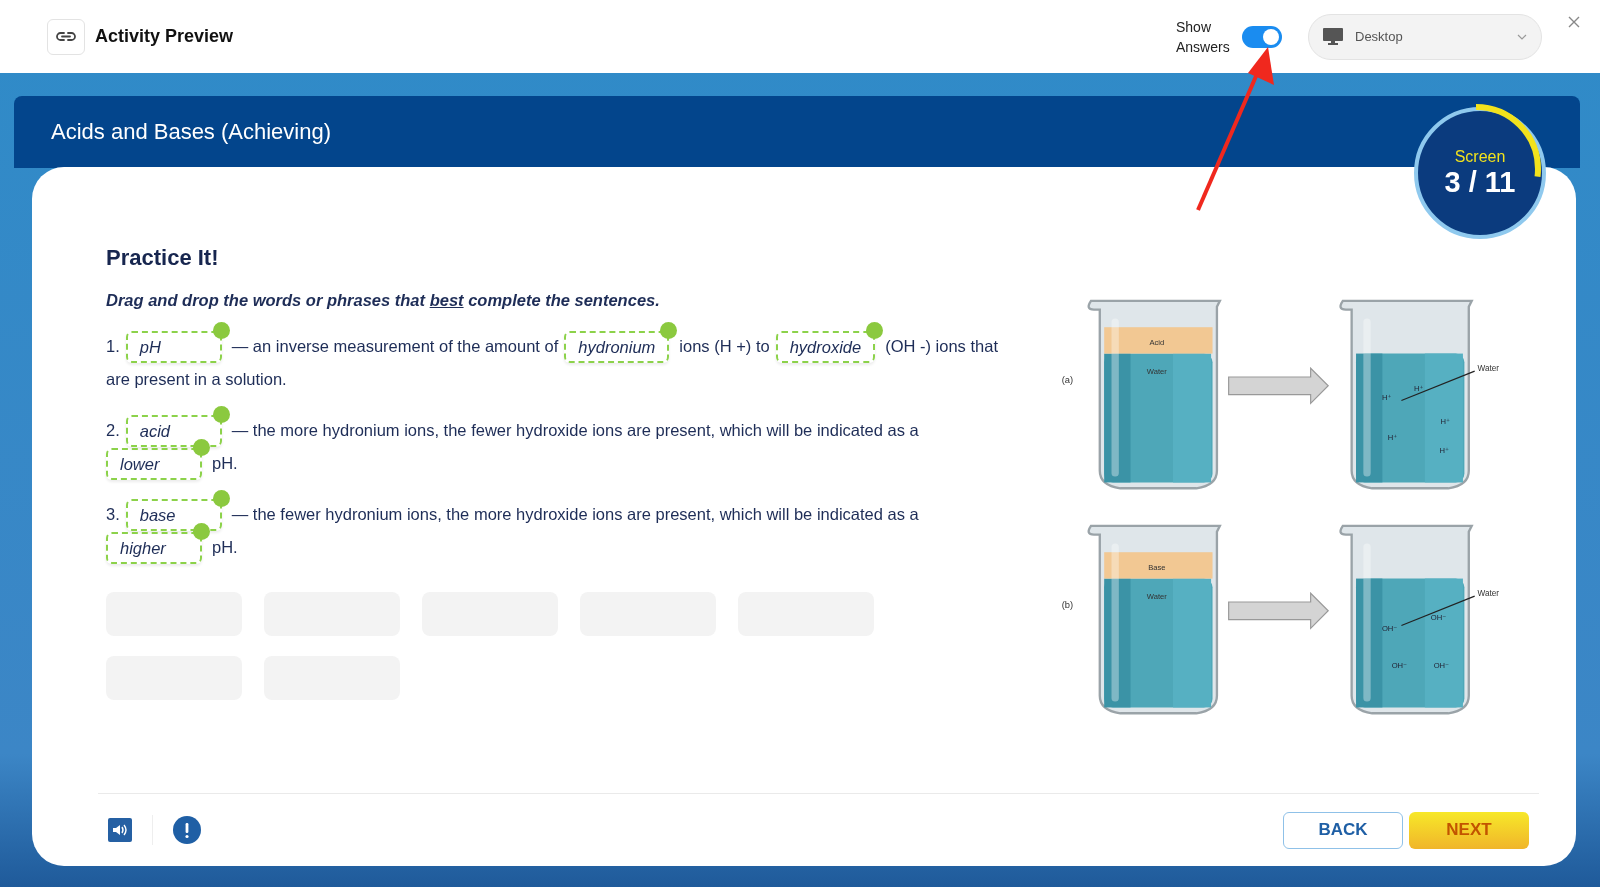 This screenshot has height=887, width=1600. Describe the element at coordinates (1480, 156) in the screenshot. I see `screen-label: Screen` at that location.